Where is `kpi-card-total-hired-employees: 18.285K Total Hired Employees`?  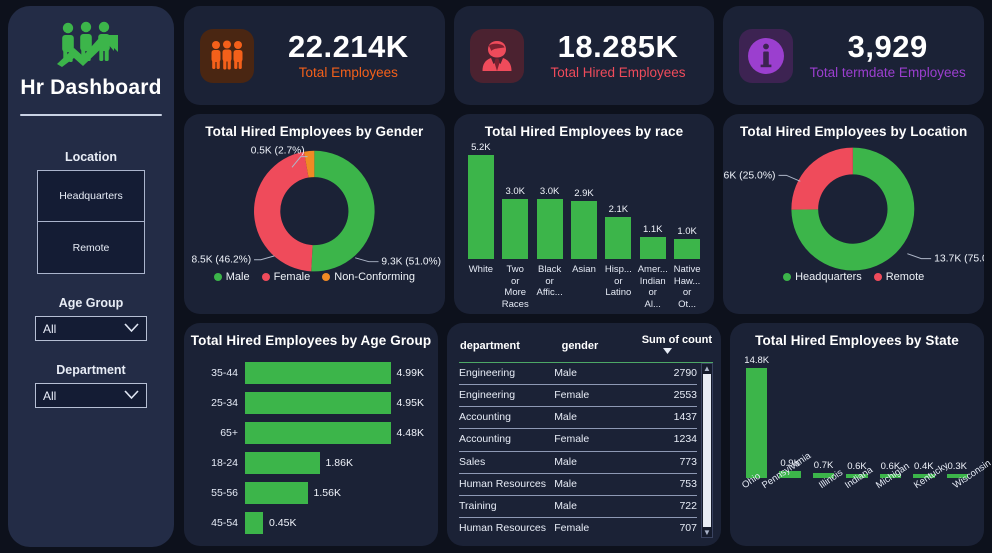
kpi-card-total-hired-employees: 18.285K Total Hired Employees is located at coordinates (584, 55).